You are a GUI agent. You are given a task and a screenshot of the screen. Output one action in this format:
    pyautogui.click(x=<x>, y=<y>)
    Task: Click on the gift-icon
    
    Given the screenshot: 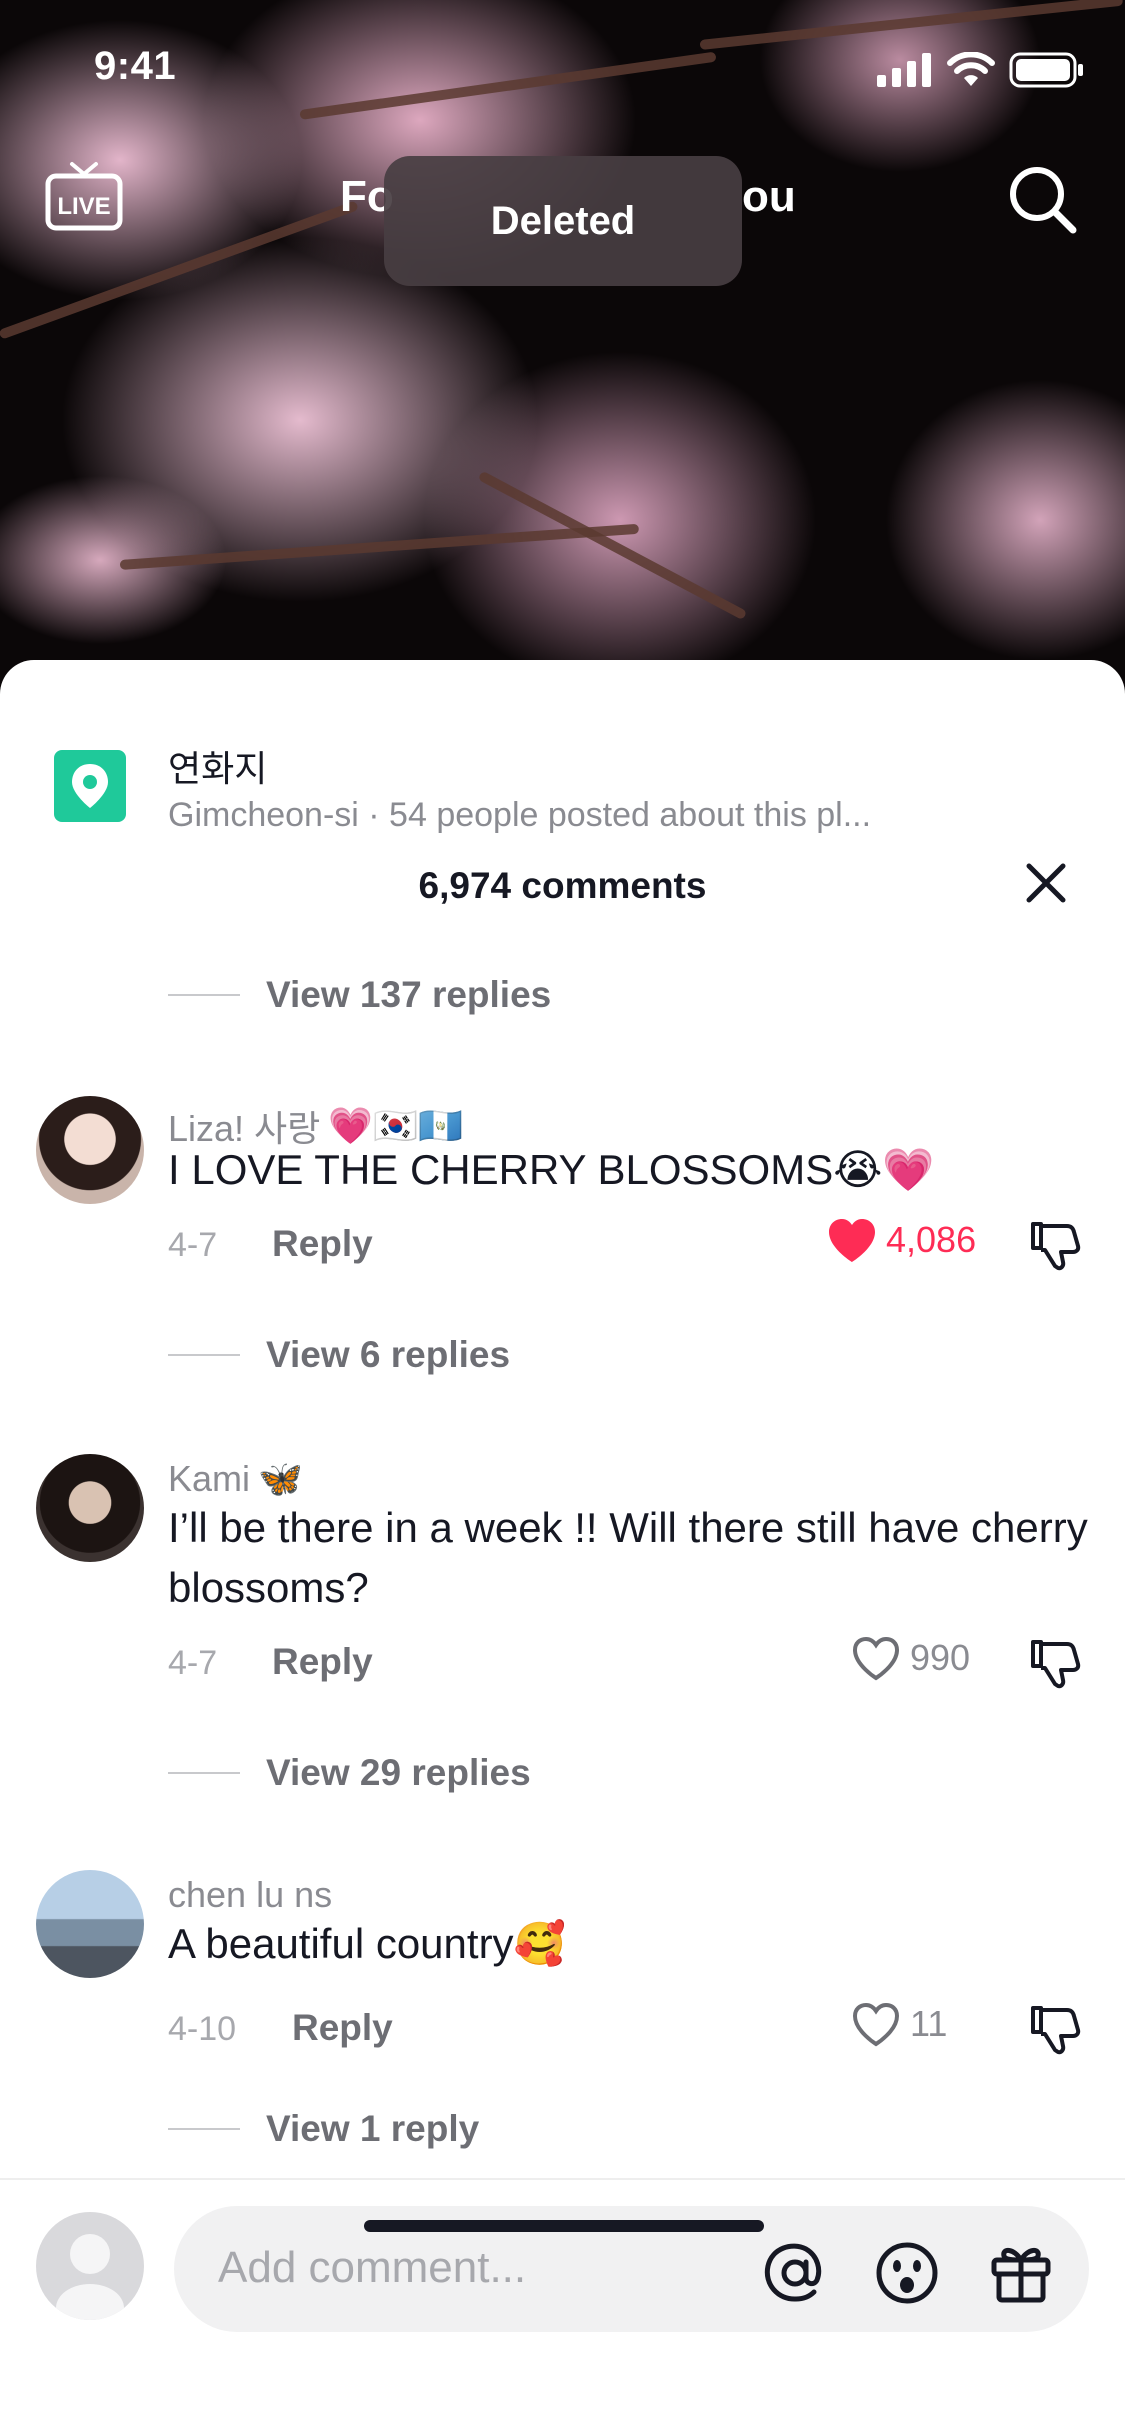 What is the action you would take?
    pyautogui.click(x=1021, y=2273)
    